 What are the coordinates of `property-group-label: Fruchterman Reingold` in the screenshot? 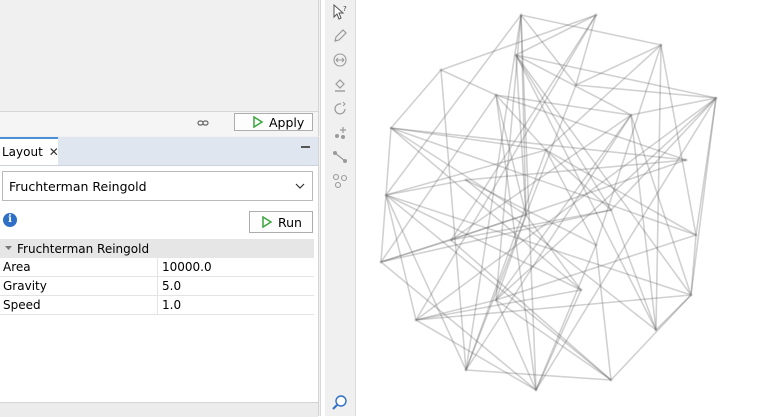 It's located at (83, 248).